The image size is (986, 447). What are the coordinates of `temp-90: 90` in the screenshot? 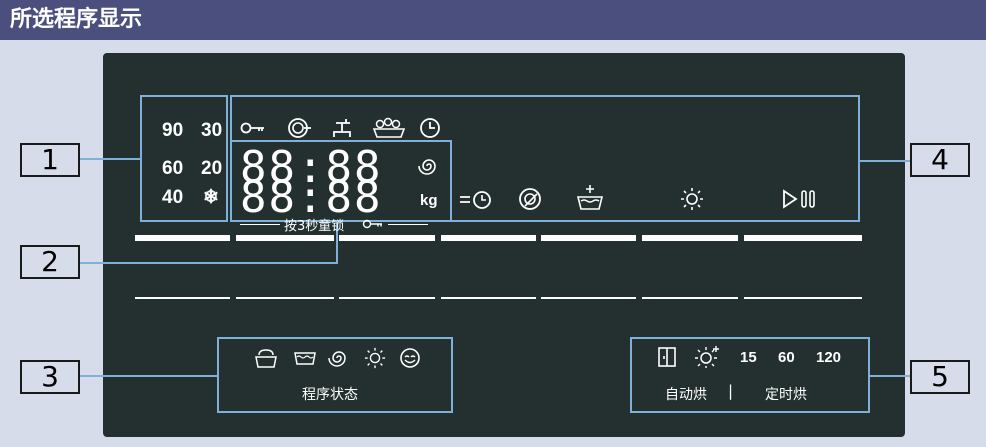 It's located at (173, 130).